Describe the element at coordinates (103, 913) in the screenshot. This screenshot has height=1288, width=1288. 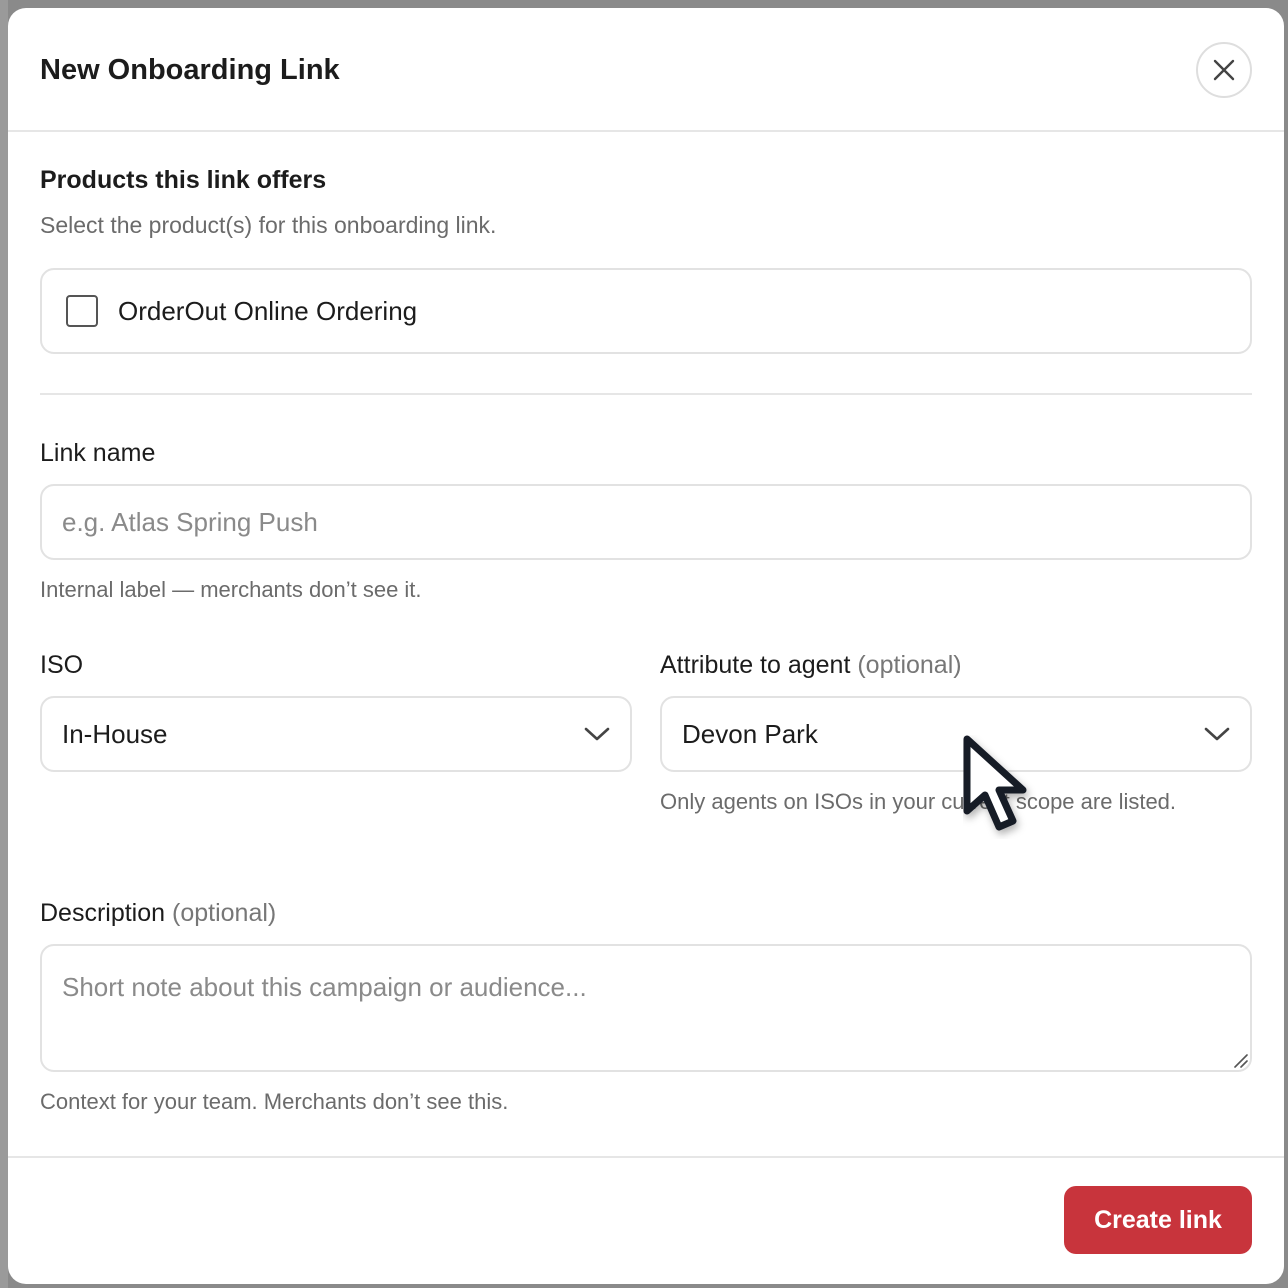
I see `description-label-text: Description` at that location.